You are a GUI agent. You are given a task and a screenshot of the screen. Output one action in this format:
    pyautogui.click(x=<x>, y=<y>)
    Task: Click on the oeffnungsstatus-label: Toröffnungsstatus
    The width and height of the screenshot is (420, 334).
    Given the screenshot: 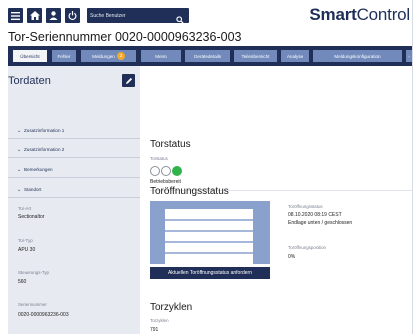 What is the action you would take?
    pyautogui.click(x=305, y=206)
    